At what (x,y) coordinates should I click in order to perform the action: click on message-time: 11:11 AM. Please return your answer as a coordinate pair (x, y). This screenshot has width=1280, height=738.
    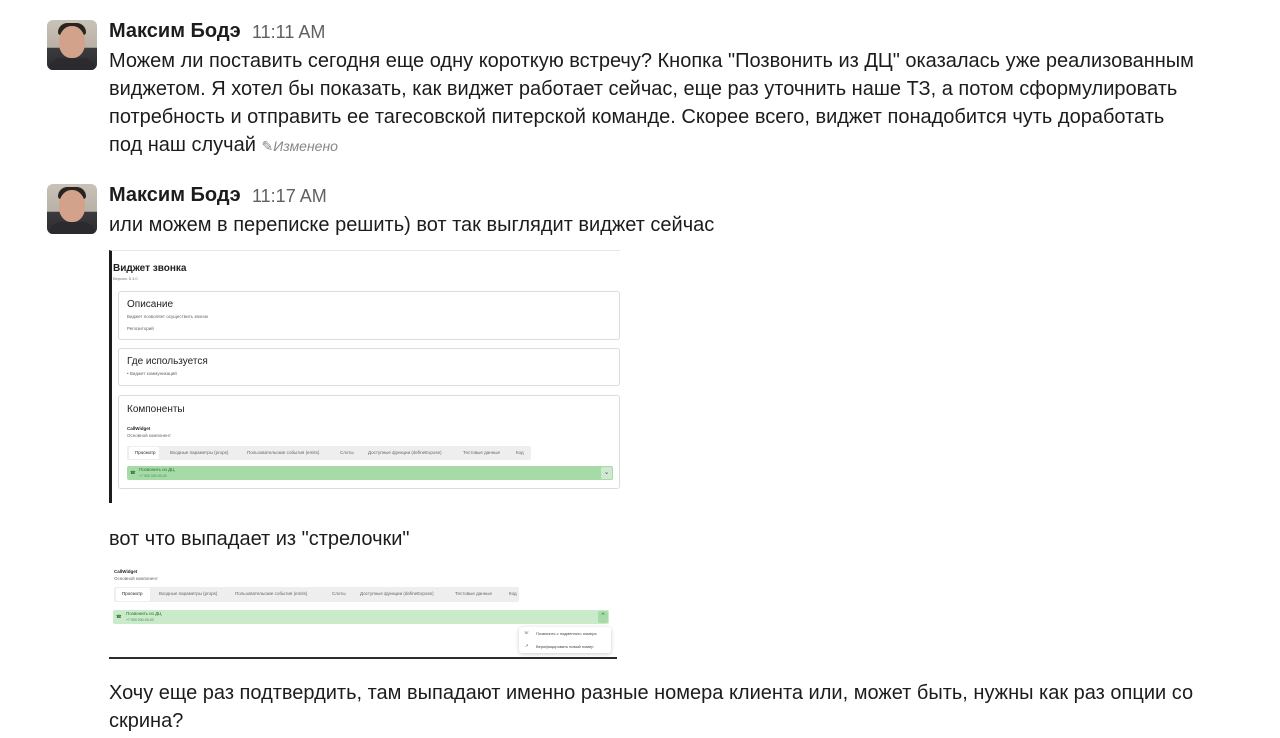
    Looking at the image, I should click on (288, 32).